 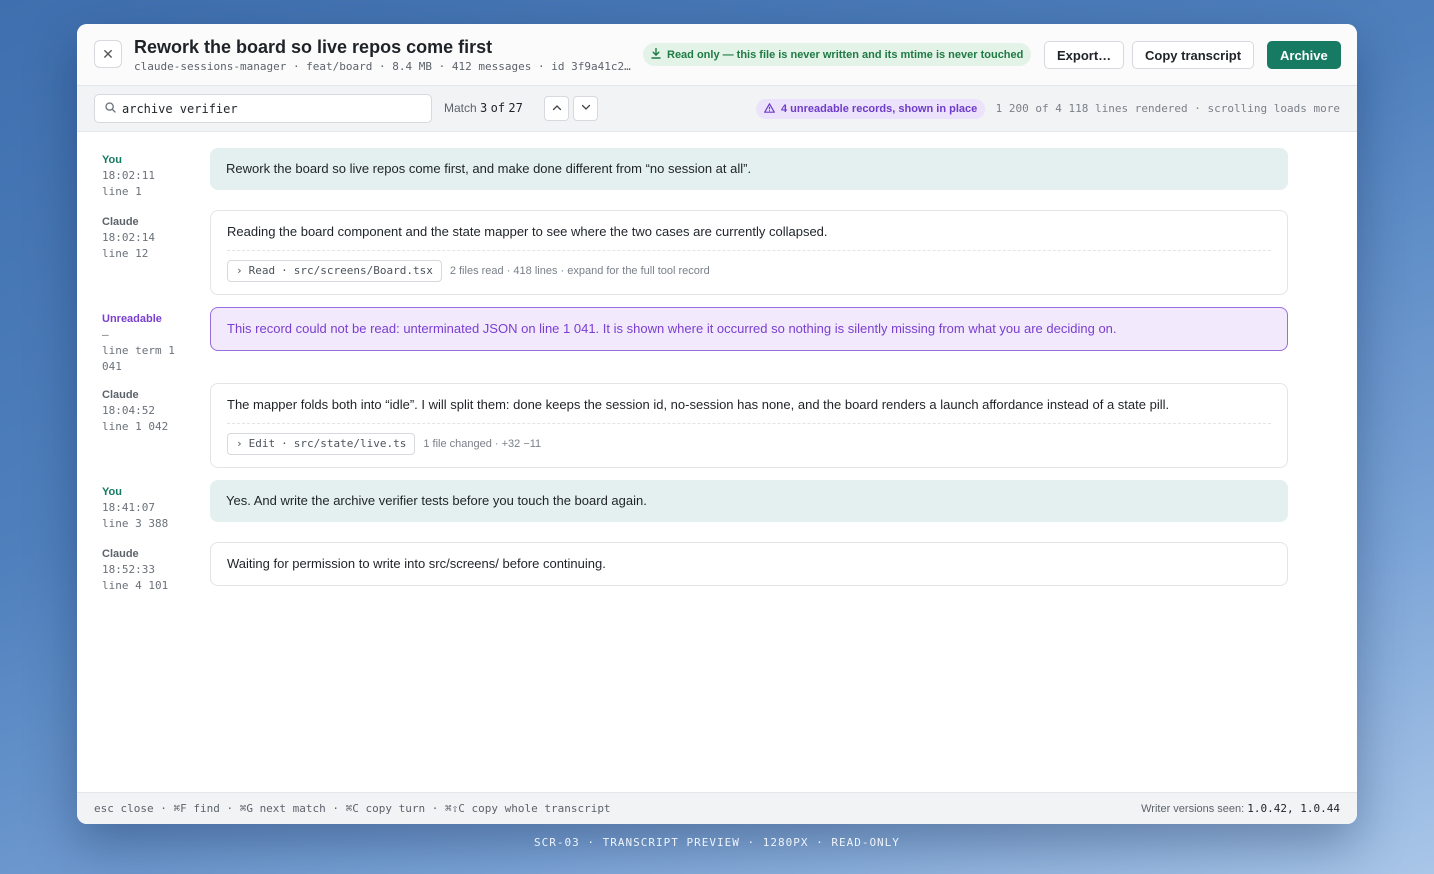 What do you see at coordinates (1293, 808) in the screenshot?
I see `writer-versions-value: 1.0.42, 1.0.44` at bounding box center [1293, 808].